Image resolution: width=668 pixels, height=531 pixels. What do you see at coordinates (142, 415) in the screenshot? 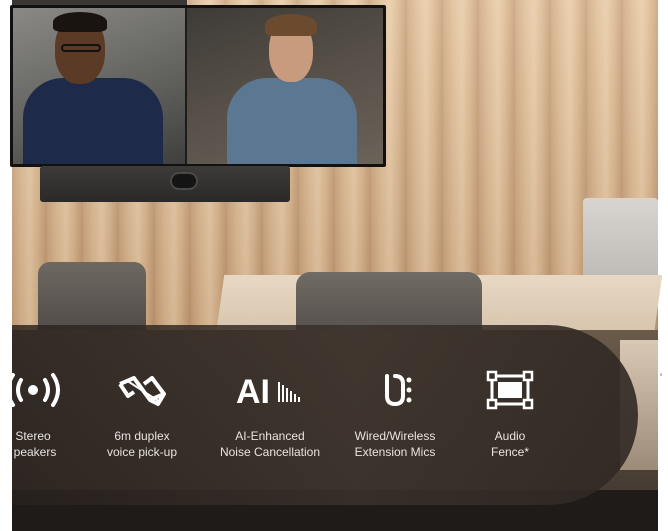
I see `feature-duplex-voice: 6m duplex voice pick-up` at bounding box center [142, 415].